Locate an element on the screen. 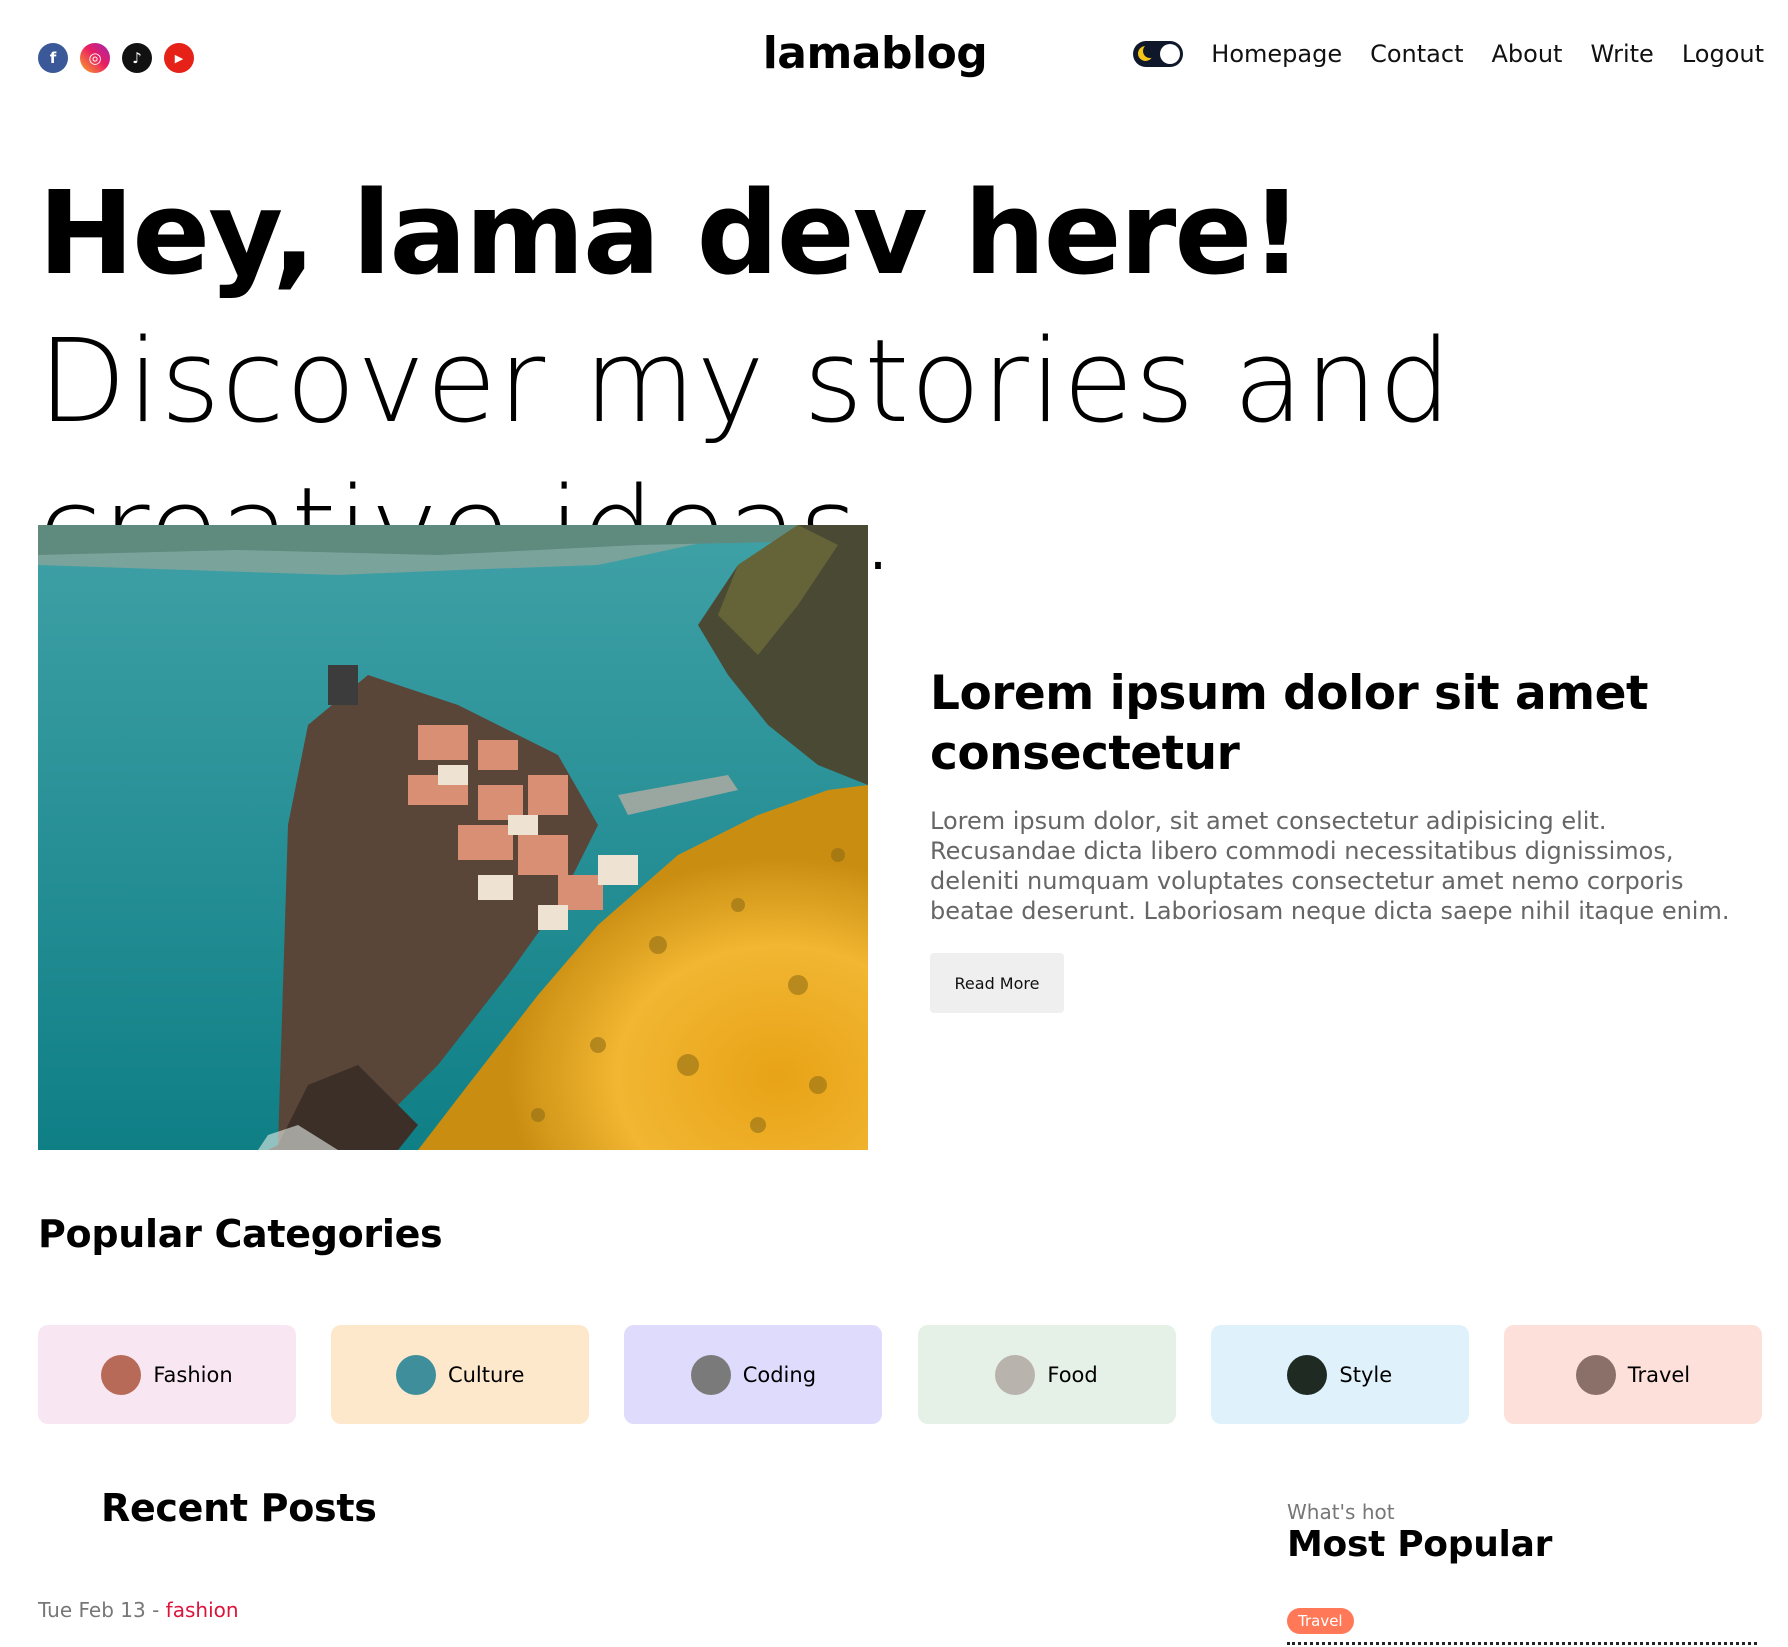  travel-tag: Travel is located at coordinates (1320, 1621).